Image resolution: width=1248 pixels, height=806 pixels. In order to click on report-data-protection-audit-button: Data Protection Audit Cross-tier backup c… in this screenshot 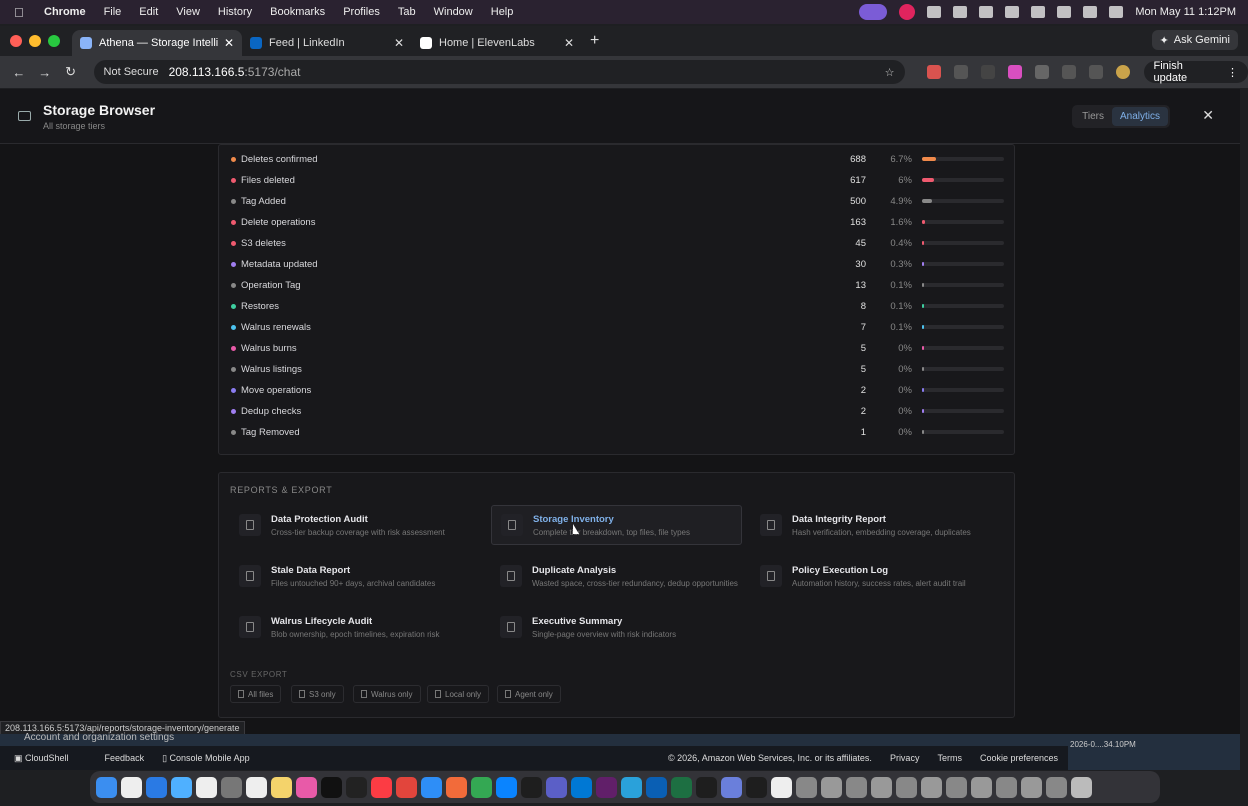, I will do `click(355, 525)`.